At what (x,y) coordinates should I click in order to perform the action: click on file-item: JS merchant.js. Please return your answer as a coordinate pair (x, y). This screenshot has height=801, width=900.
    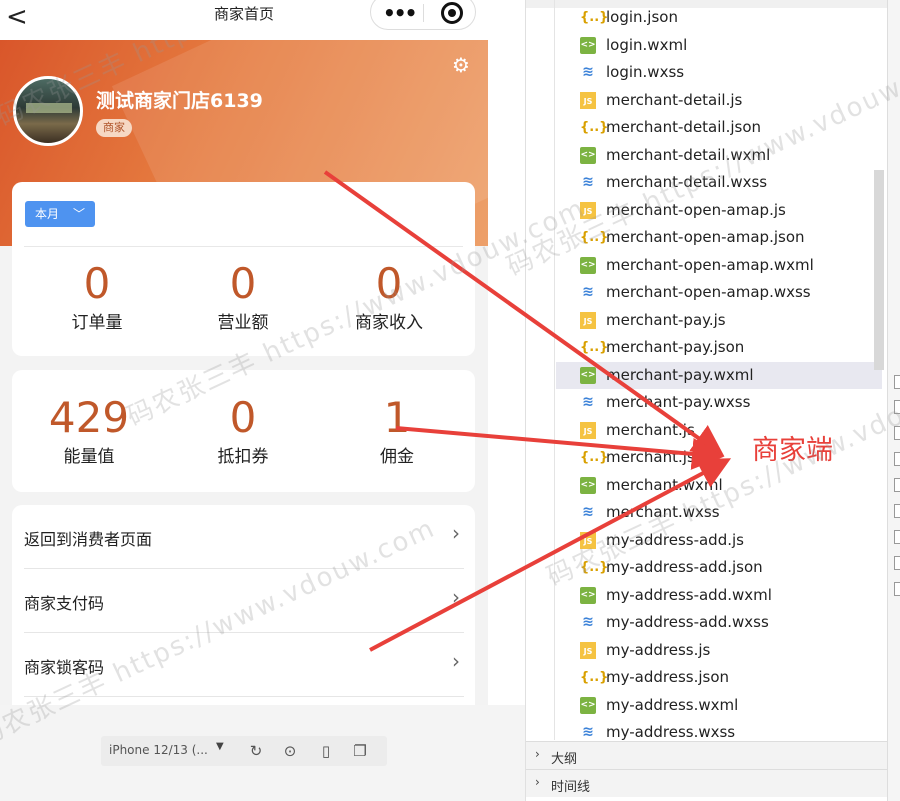
    Looking at the image, I should click on (719, 430).